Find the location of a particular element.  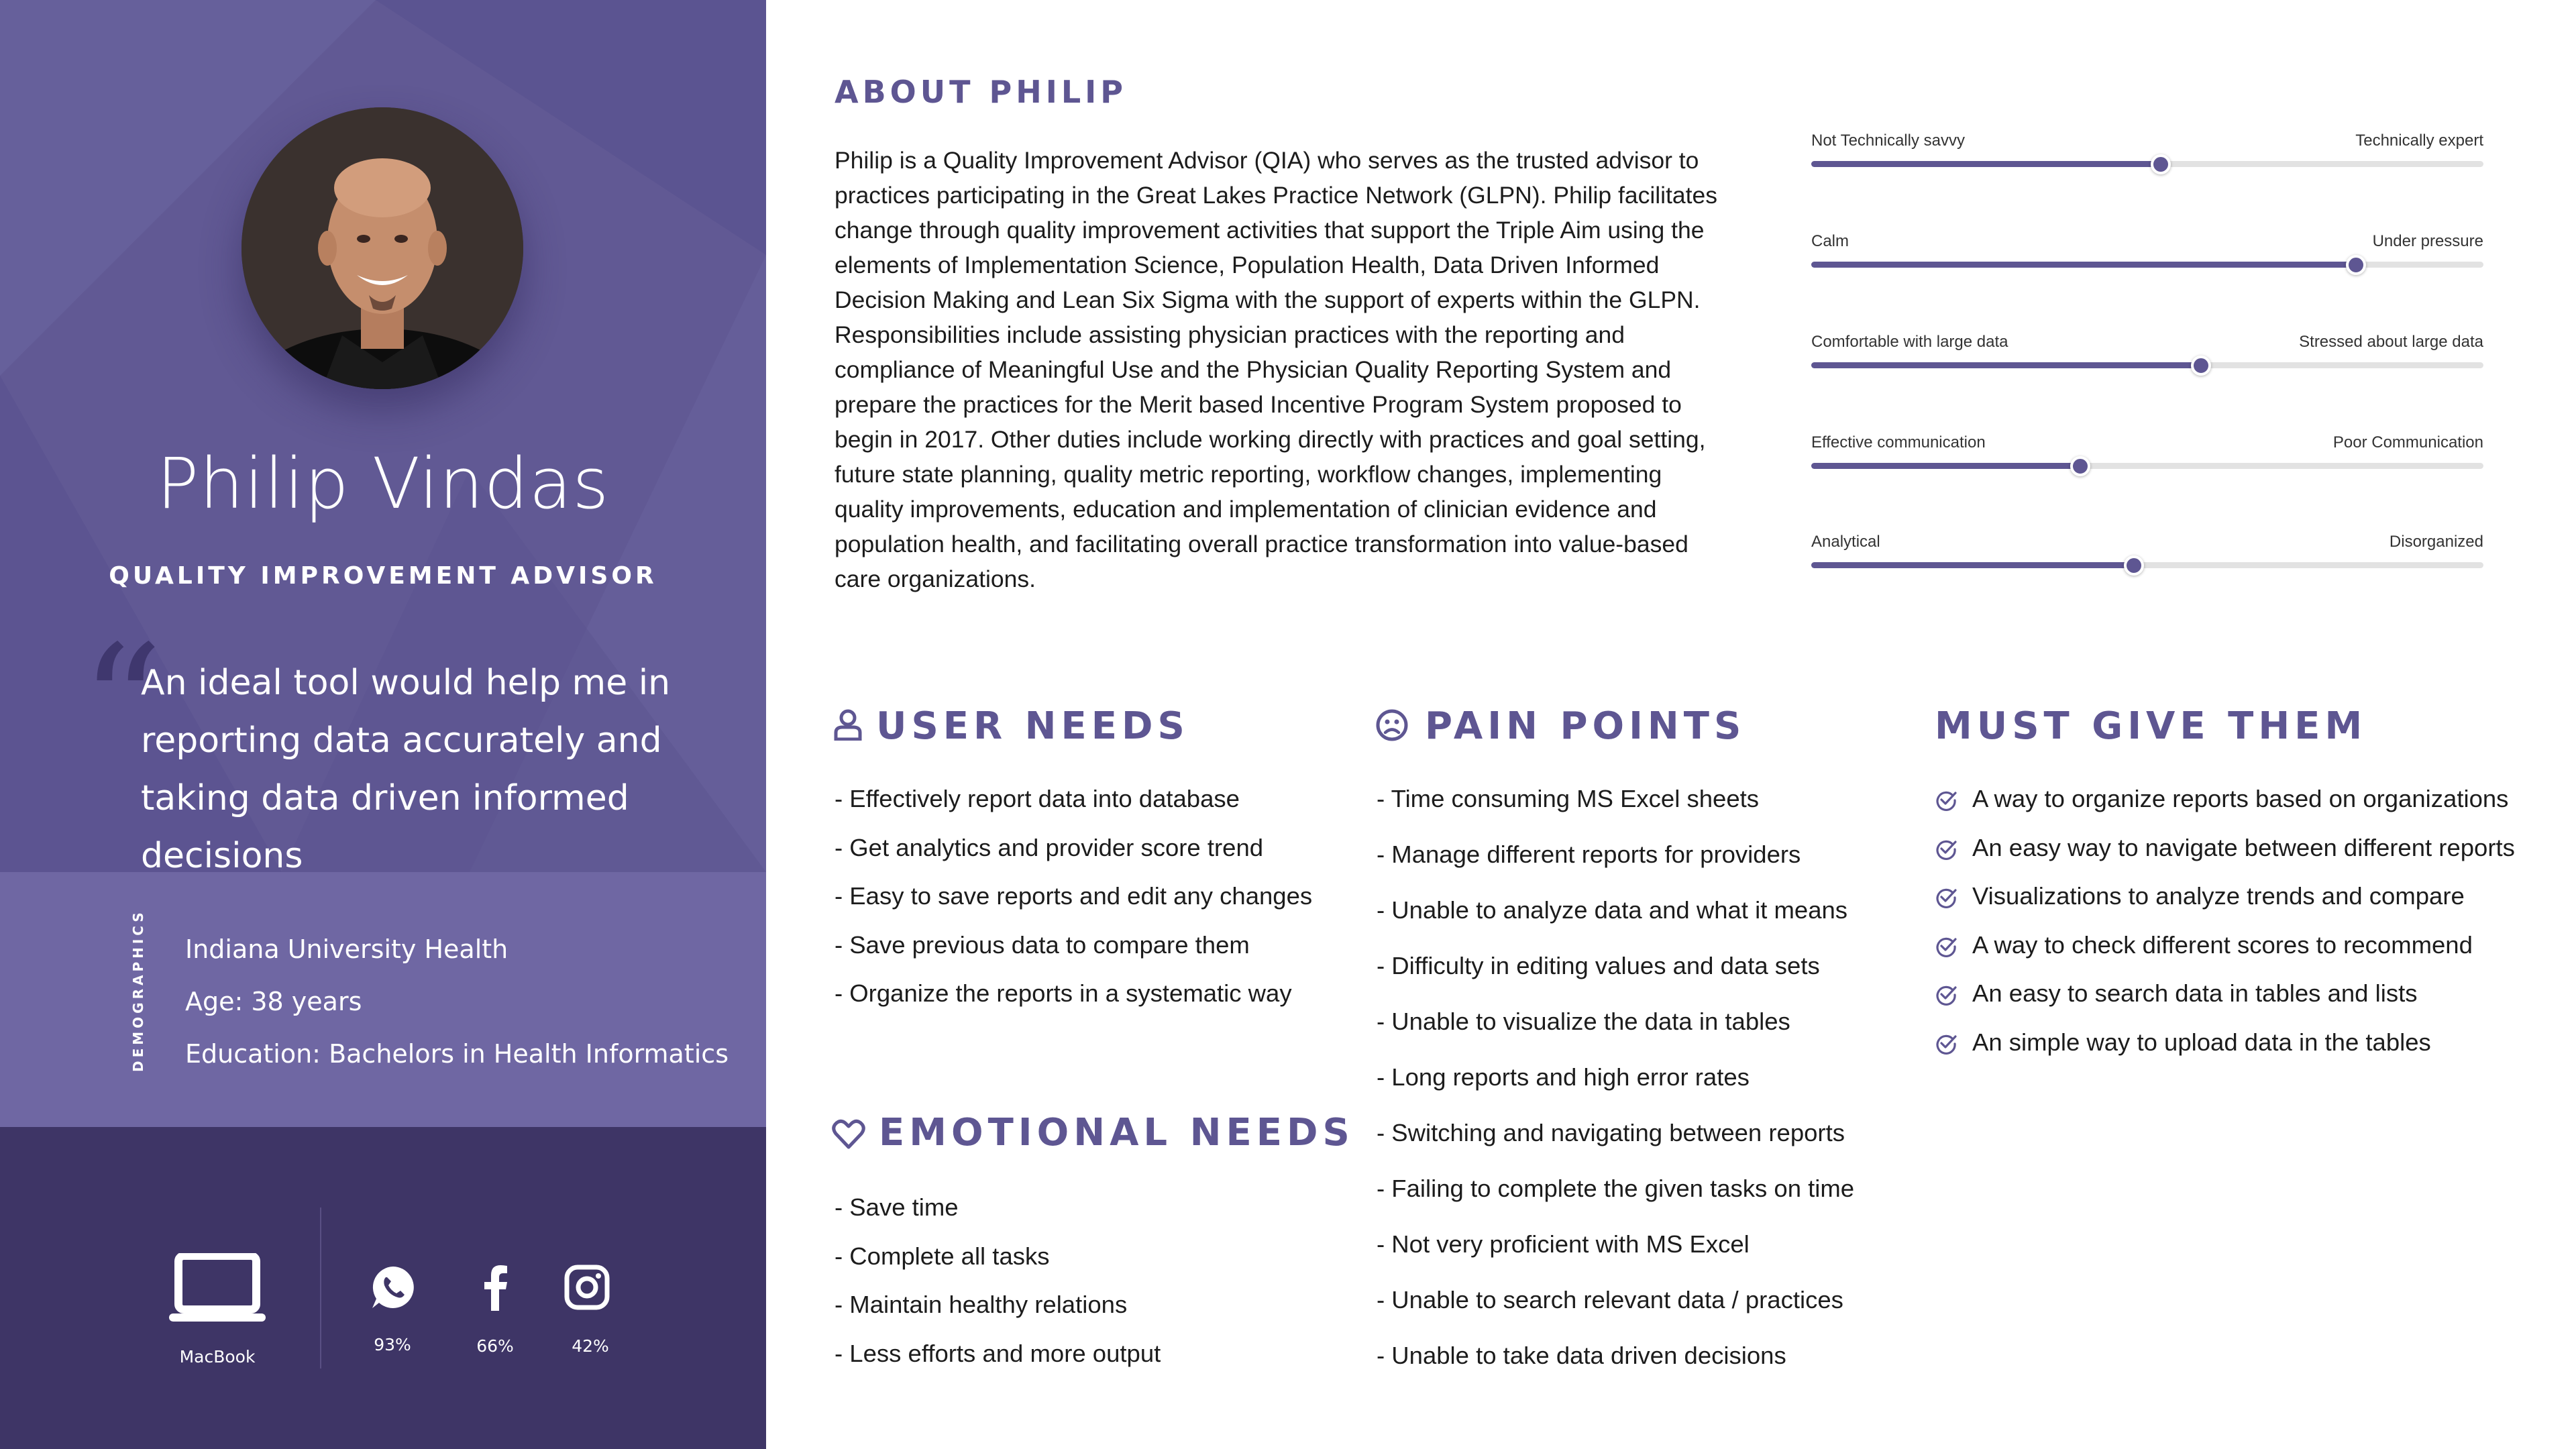

list-item: - Maintain healthy relations is located at coordinates (981, 1304).